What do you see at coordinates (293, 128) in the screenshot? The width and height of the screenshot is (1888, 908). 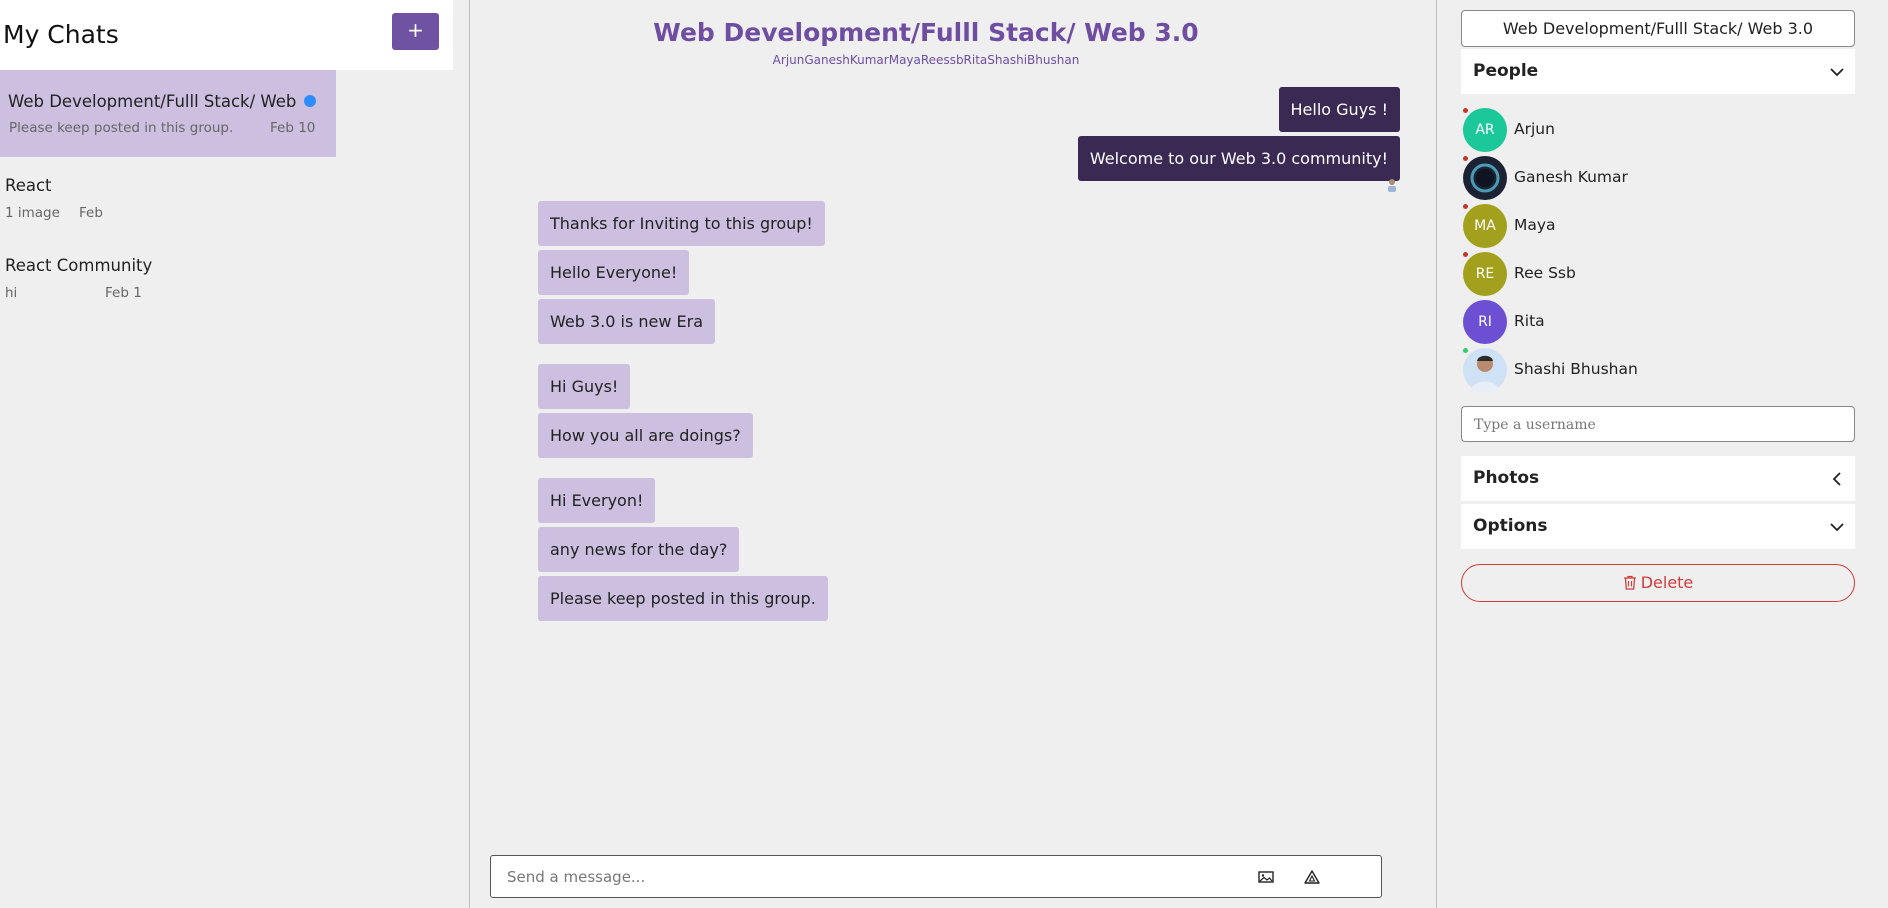 I see `chat-date: Feb 10` at bounding box center [293, 128].